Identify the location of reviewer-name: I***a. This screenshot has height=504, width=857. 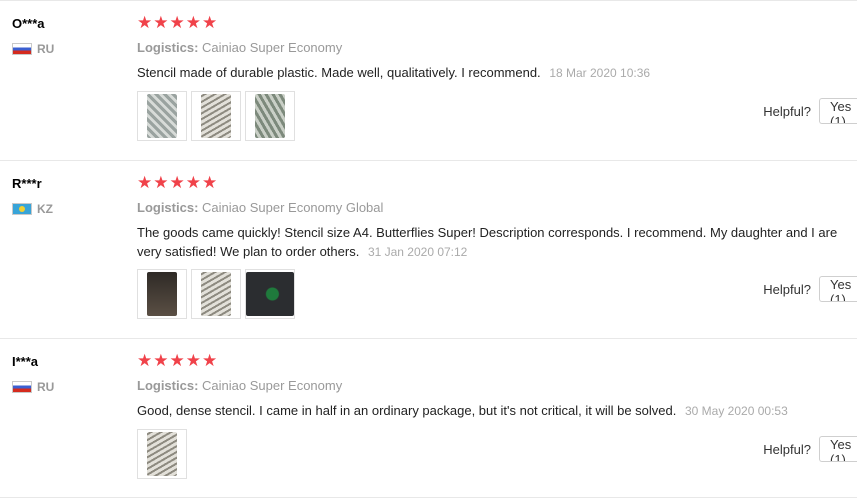
(25, 361).